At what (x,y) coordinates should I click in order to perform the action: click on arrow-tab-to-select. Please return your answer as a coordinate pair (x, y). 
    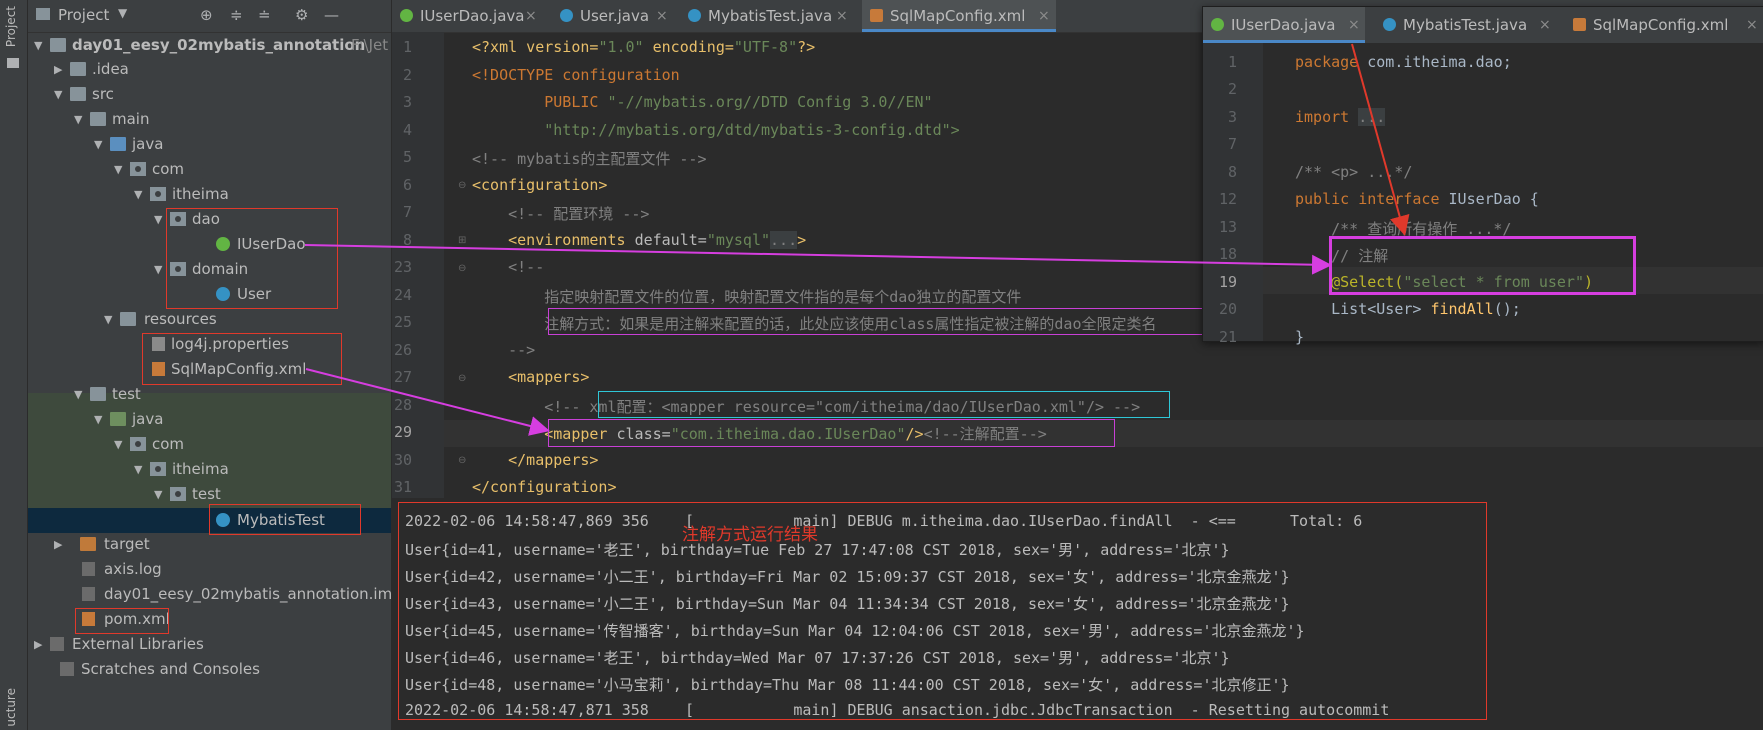
    Looking at the image, I should click on (1380, 139).